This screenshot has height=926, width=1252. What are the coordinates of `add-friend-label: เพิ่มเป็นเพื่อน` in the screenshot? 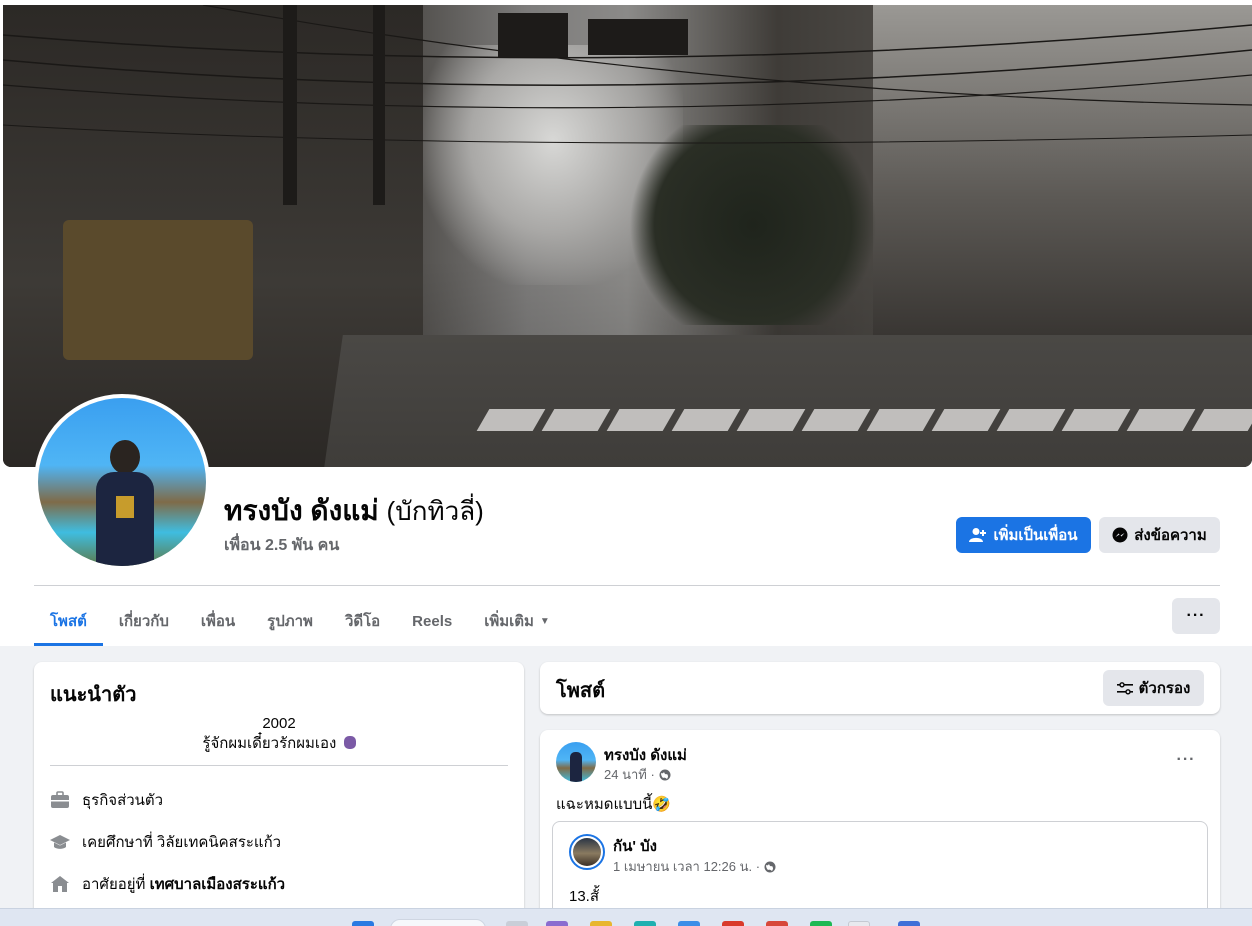 It's located at (1035, 535).